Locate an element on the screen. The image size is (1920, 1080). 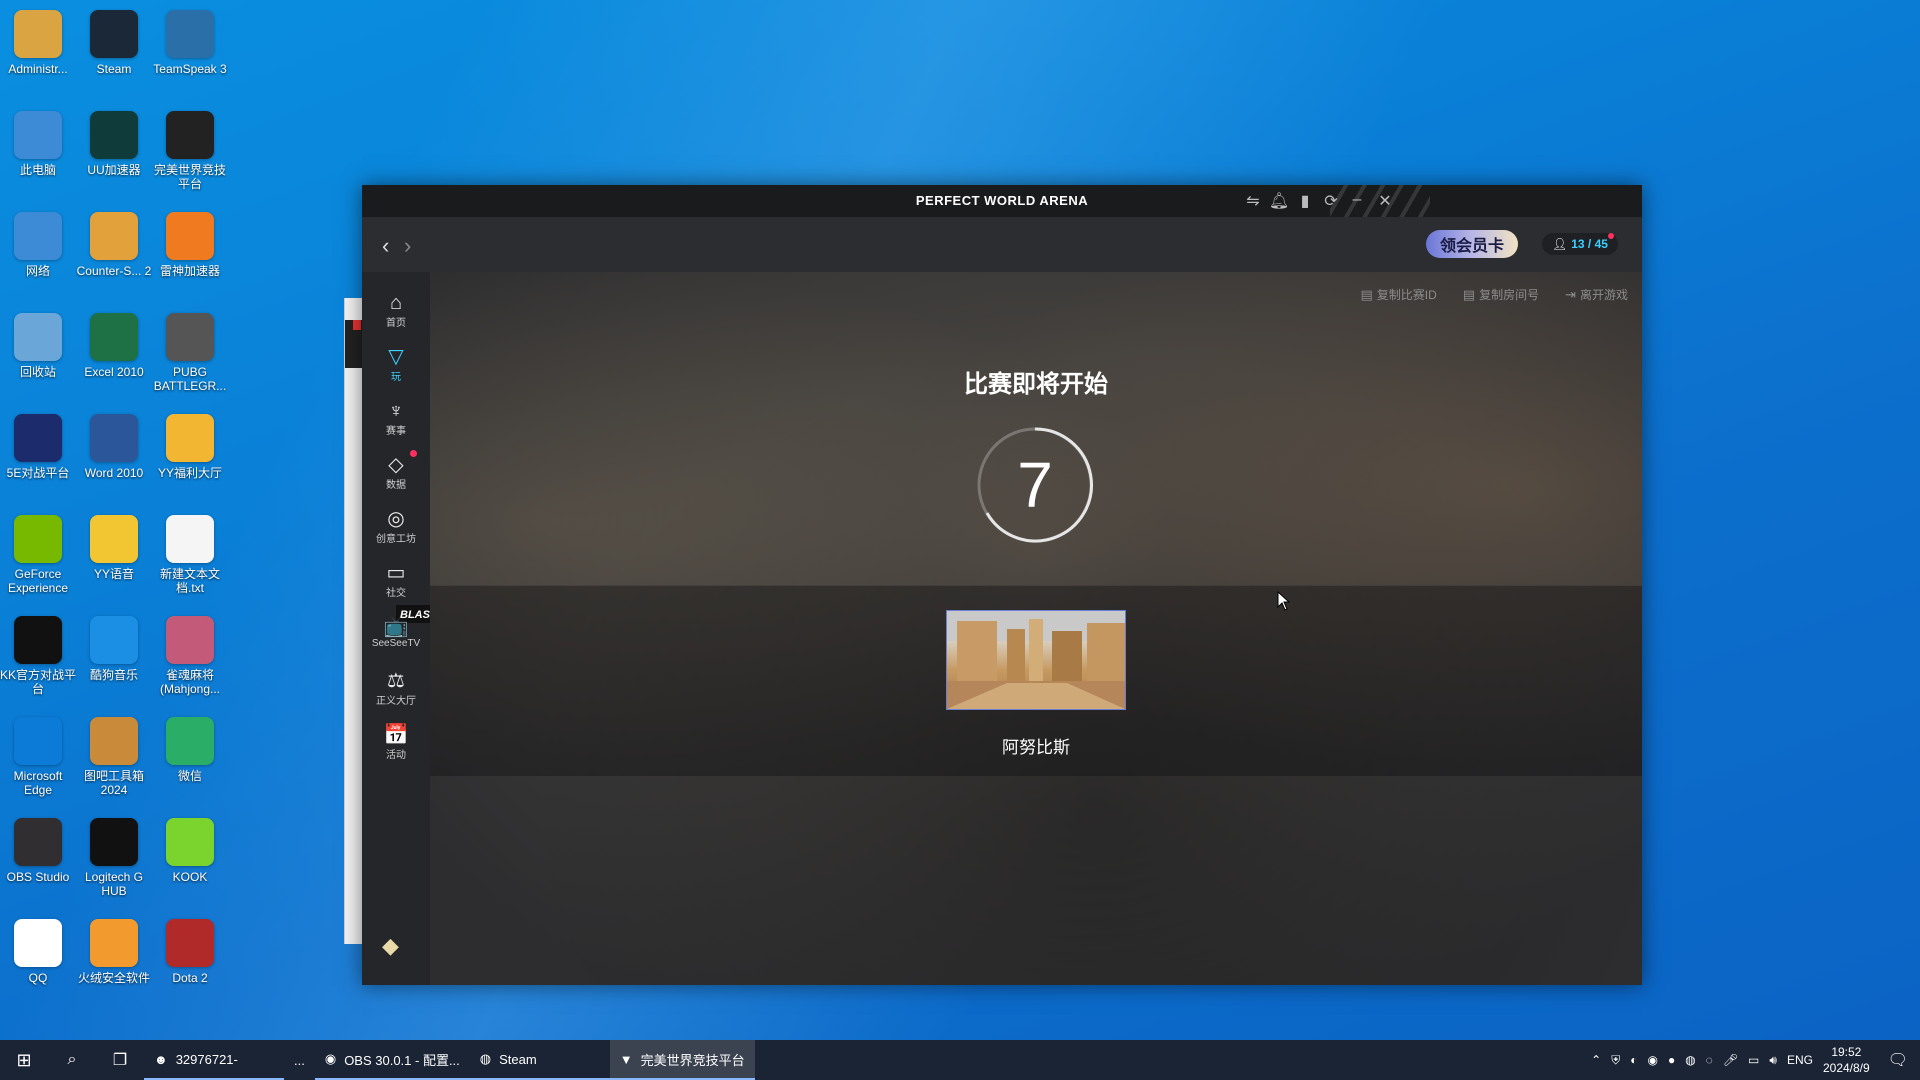
desktop-icon: Dota 2 is located at coordinates (190, 952).